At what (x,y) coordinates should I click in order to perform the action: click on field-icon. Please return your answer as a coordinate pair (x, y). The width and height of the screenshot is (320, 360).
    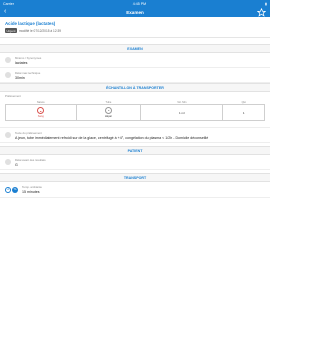
    Looking at the image, I should click on (8, 59).